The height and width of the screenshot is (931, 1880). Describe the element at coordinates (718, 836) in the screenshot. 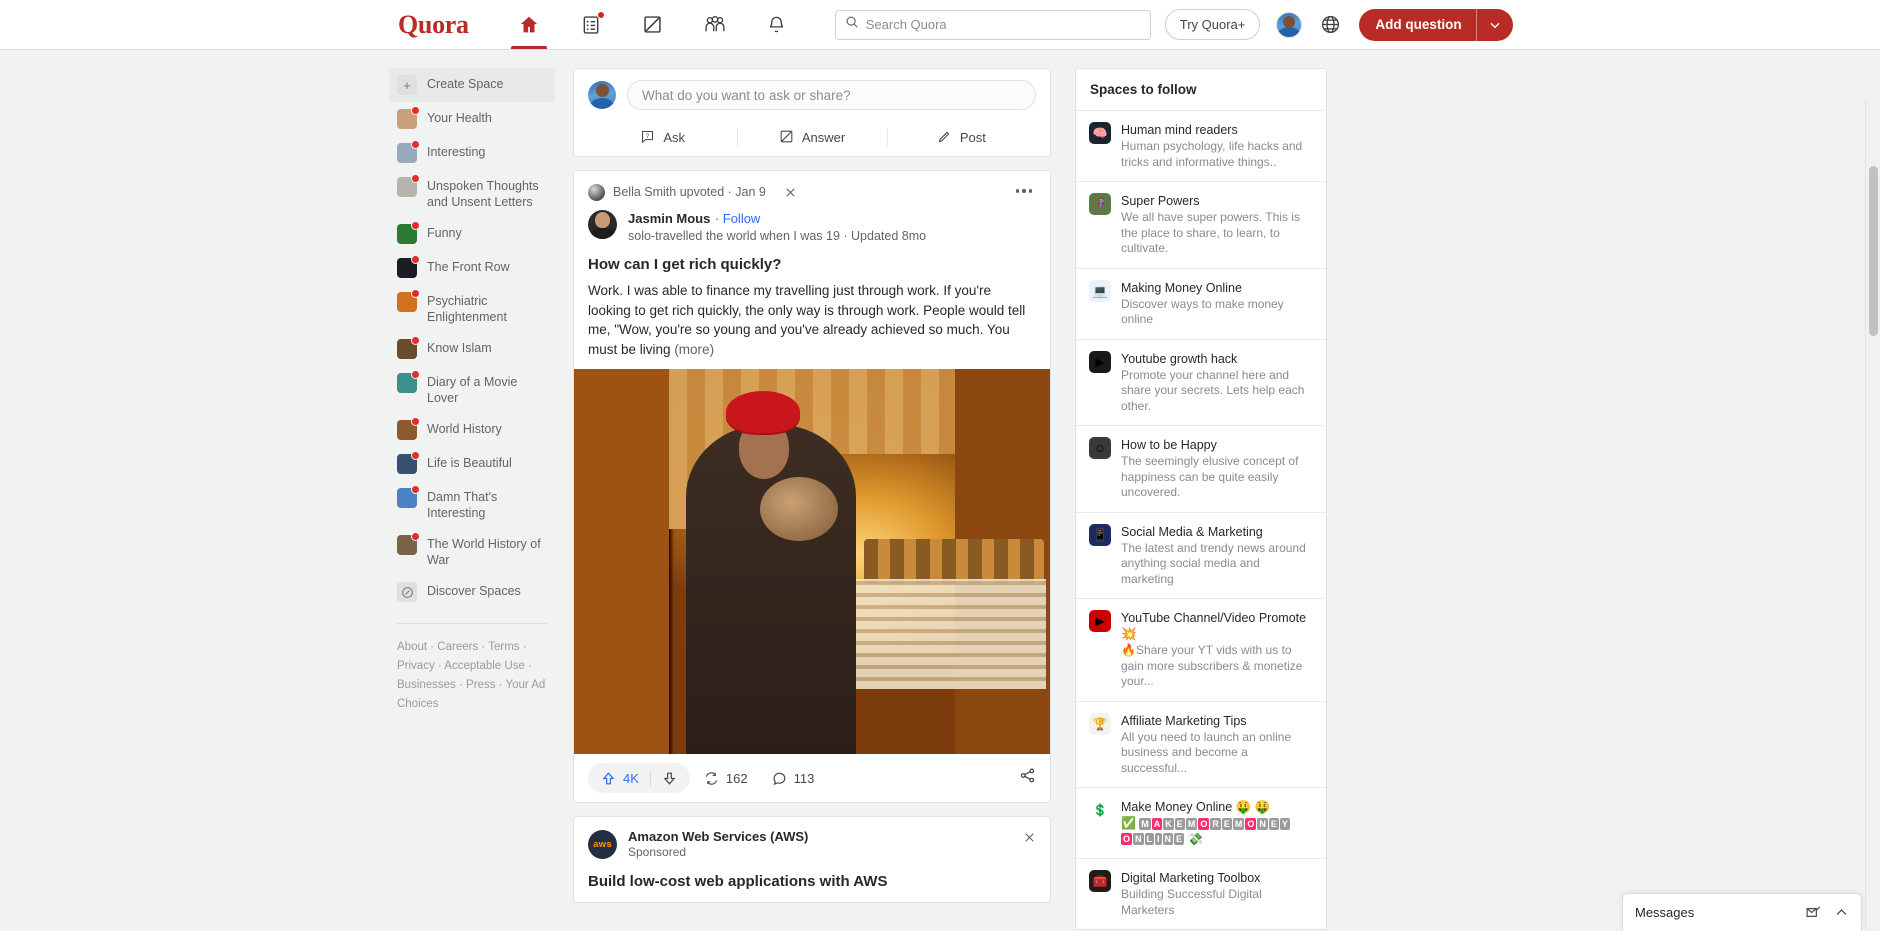

I see `ad-brand-name: Amazon Web Services (AWS)` at that location.